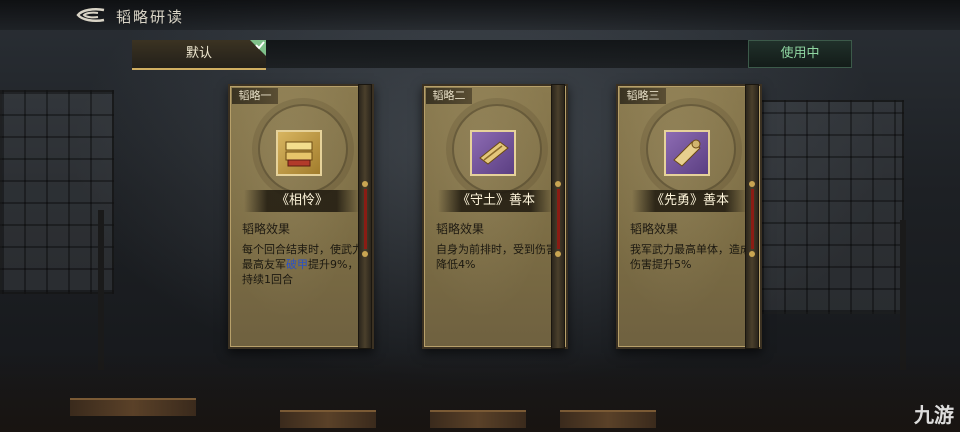 This screenshot has height=432, width=960. Describe the element at coordinates (101, 290) in the screenshot. I see `candle-stand-left` at that location.